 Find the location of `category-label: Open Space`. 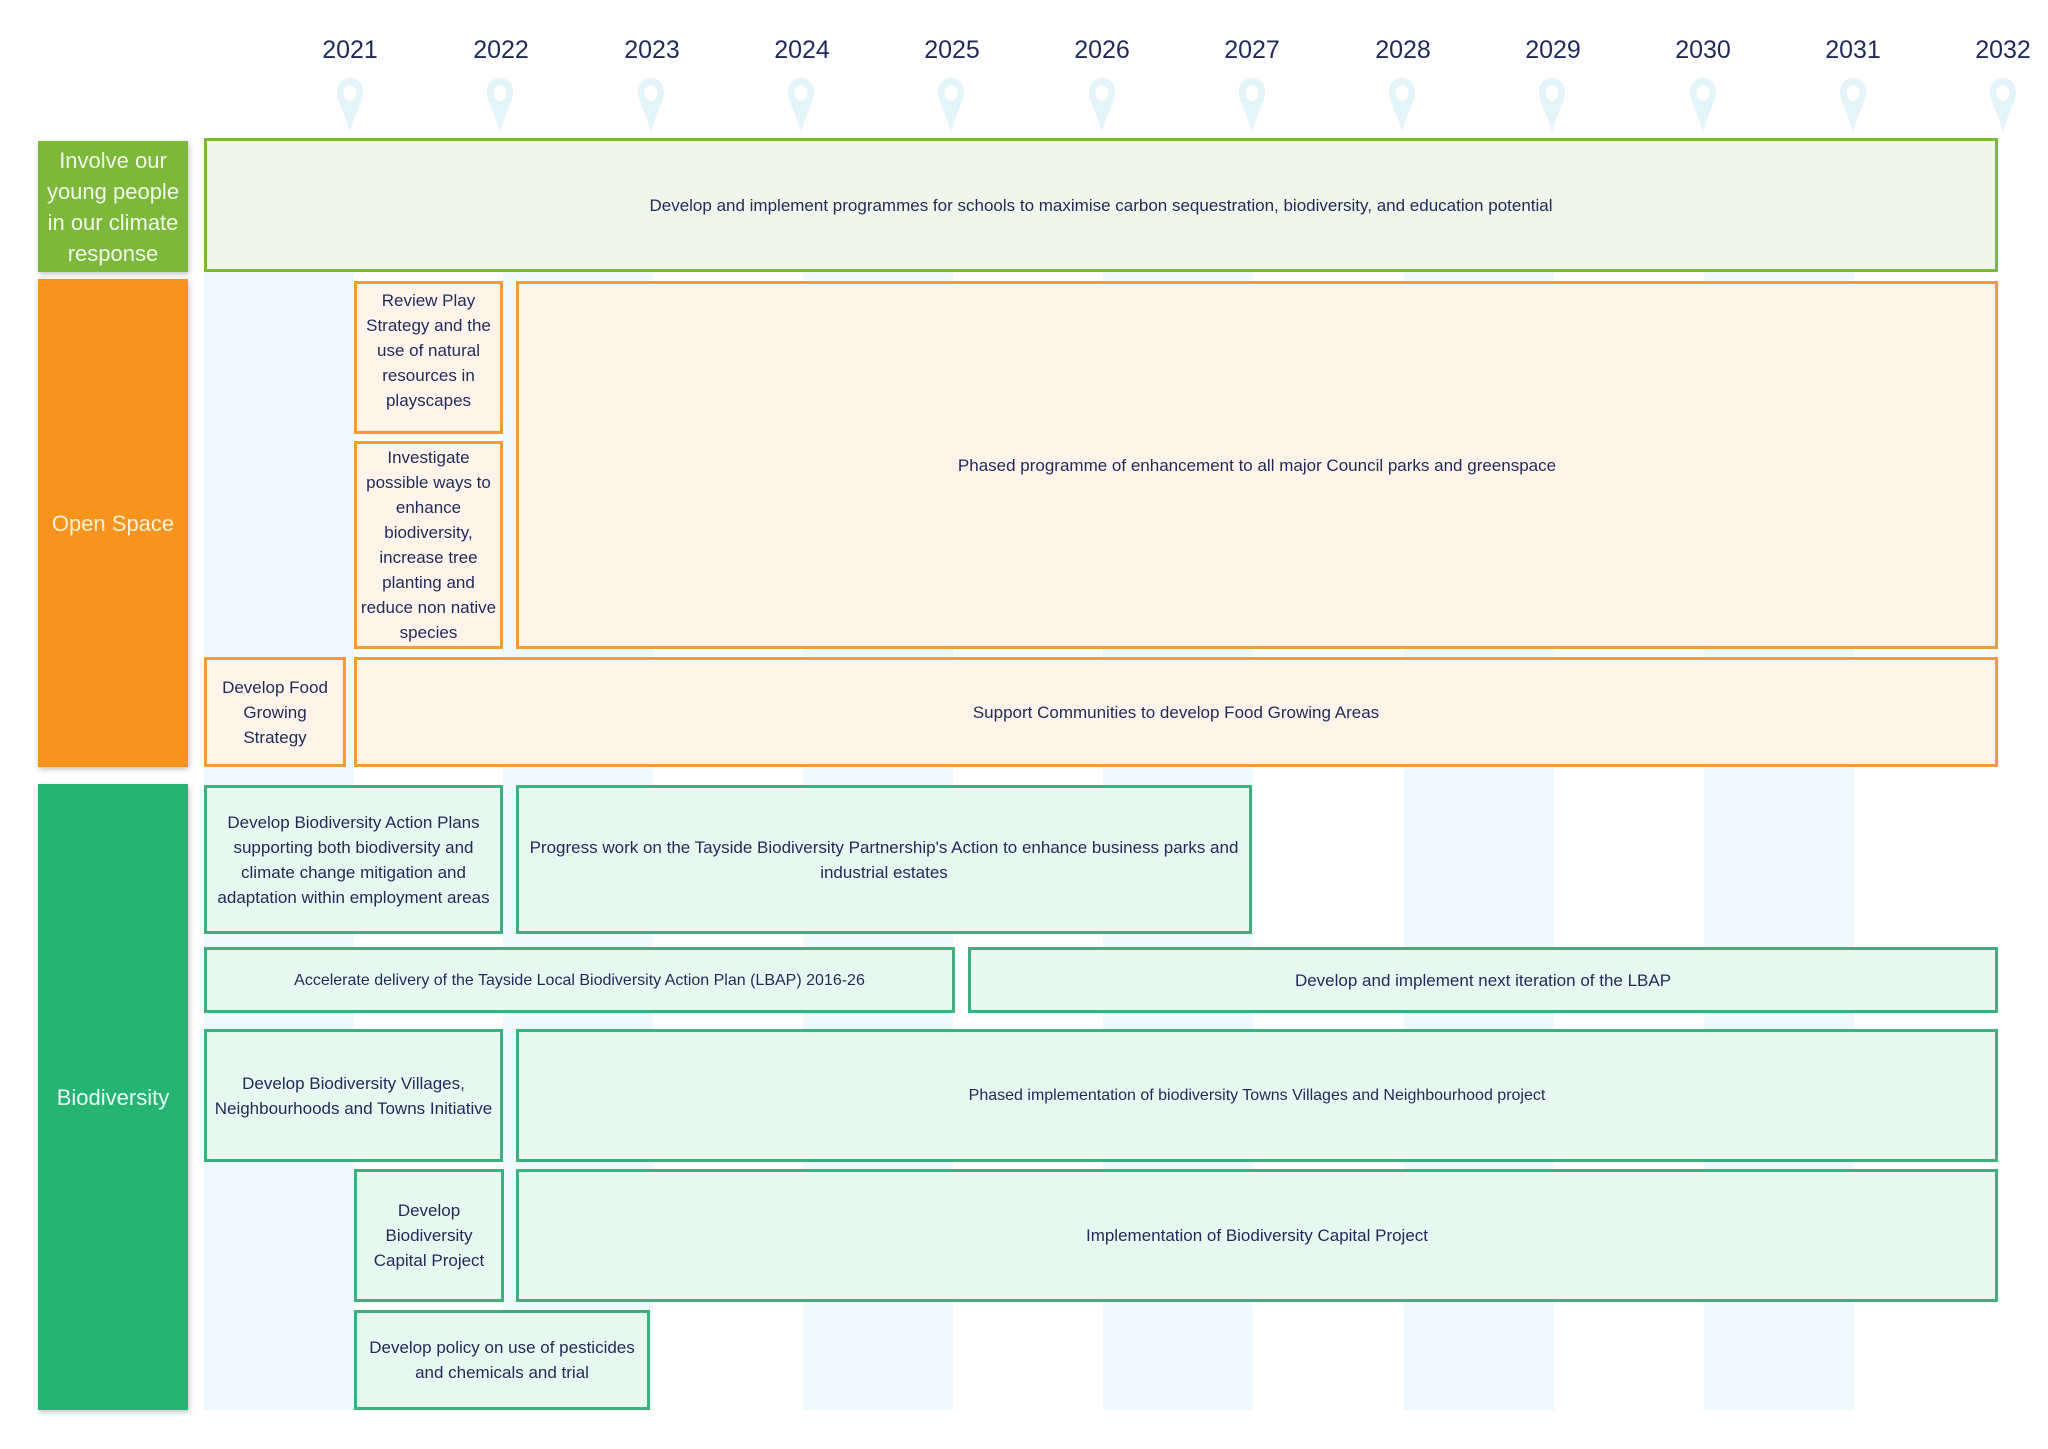

category-label: Open Space is located at coordinates (113, 523).